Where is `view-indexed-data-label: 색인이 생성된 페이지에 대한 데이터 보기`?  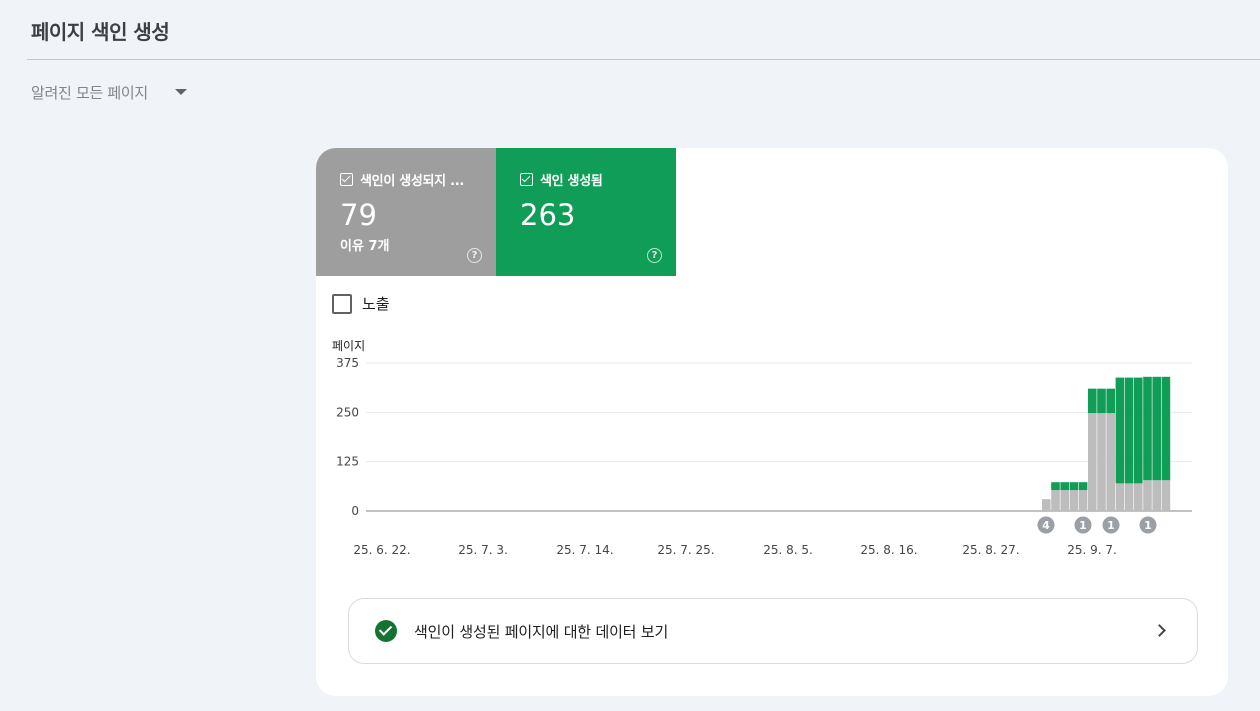 view-indexed-data-label: 색인이 생성된 페이지에 대한 데이터 보기 is located at coordinates (541, 631).